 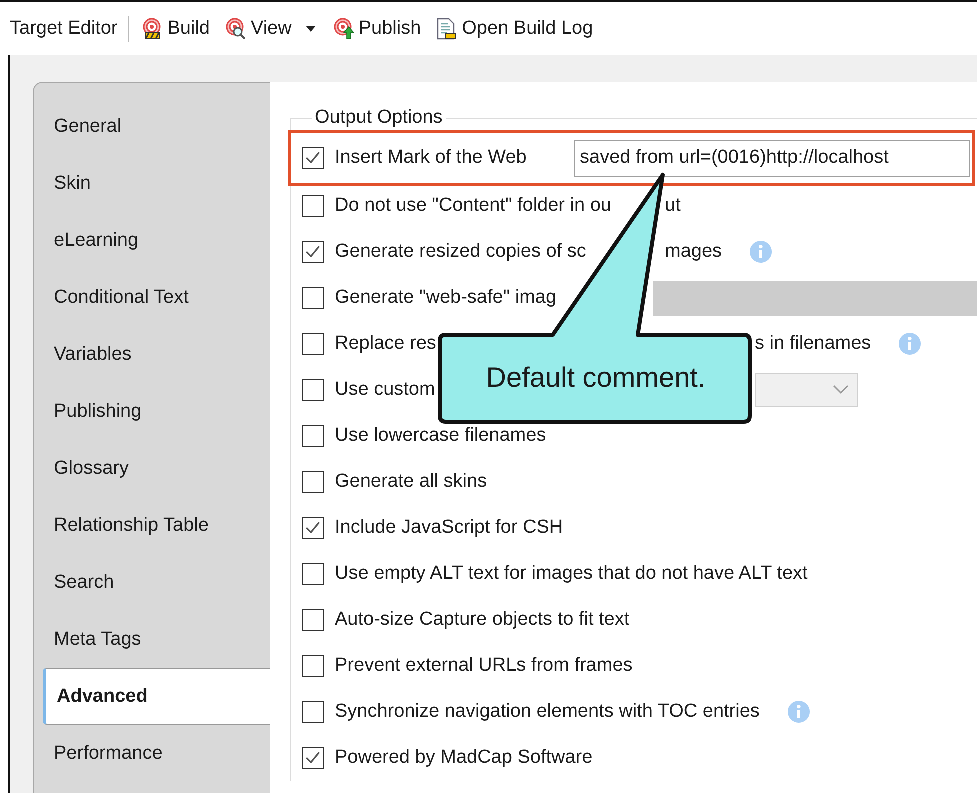 I want to click on option-label: ut, so click(x=673, y=206).